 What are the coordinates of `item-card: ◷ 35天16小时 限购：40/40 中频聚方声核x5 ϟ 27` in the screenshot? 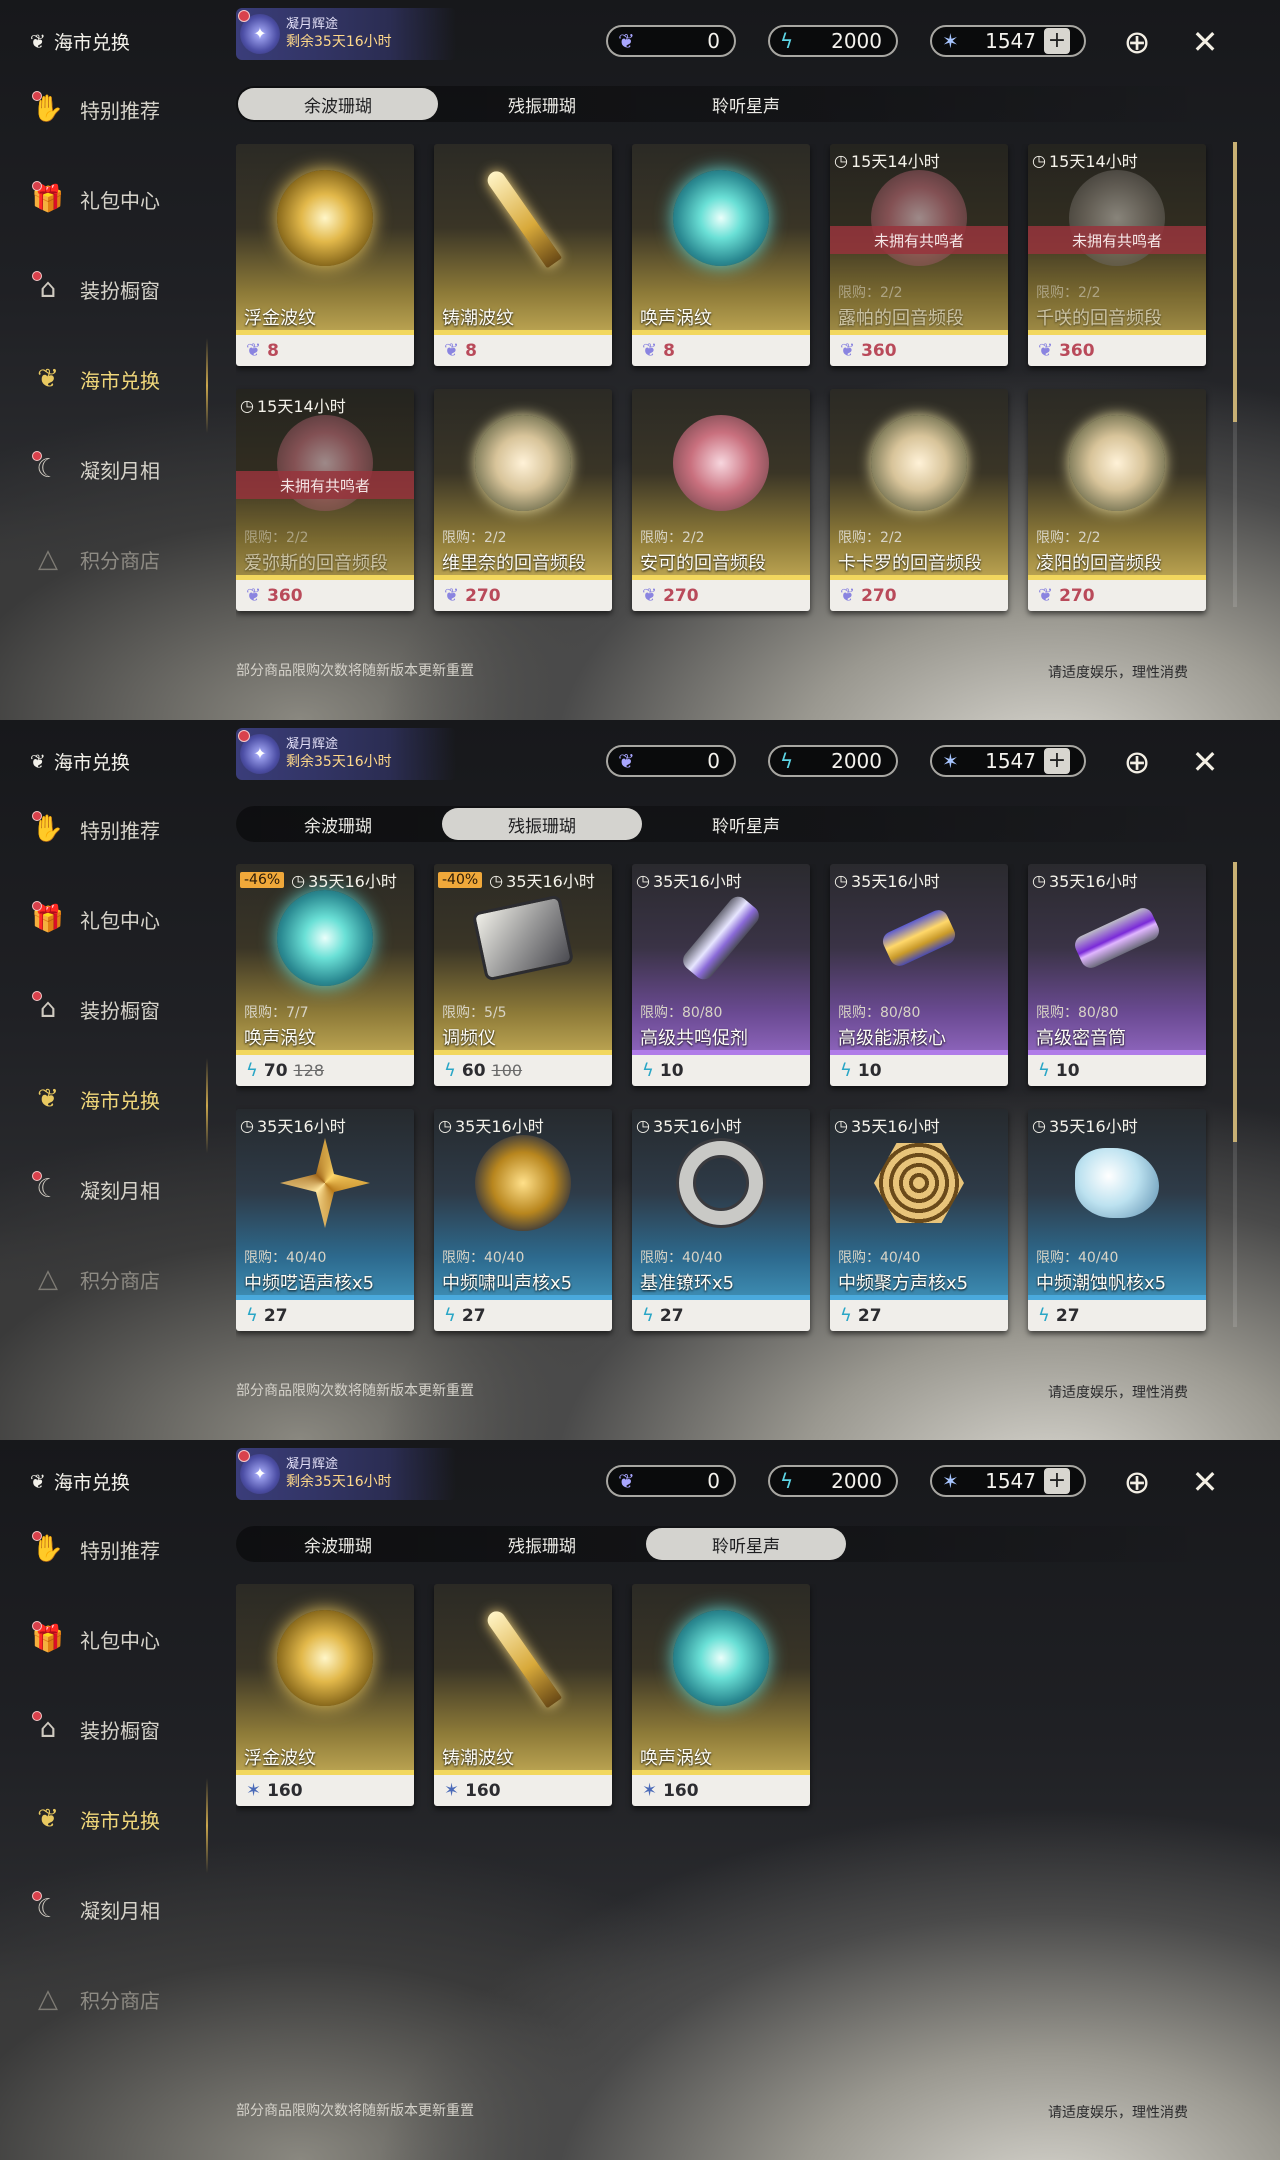 It's located at (919, 1220).